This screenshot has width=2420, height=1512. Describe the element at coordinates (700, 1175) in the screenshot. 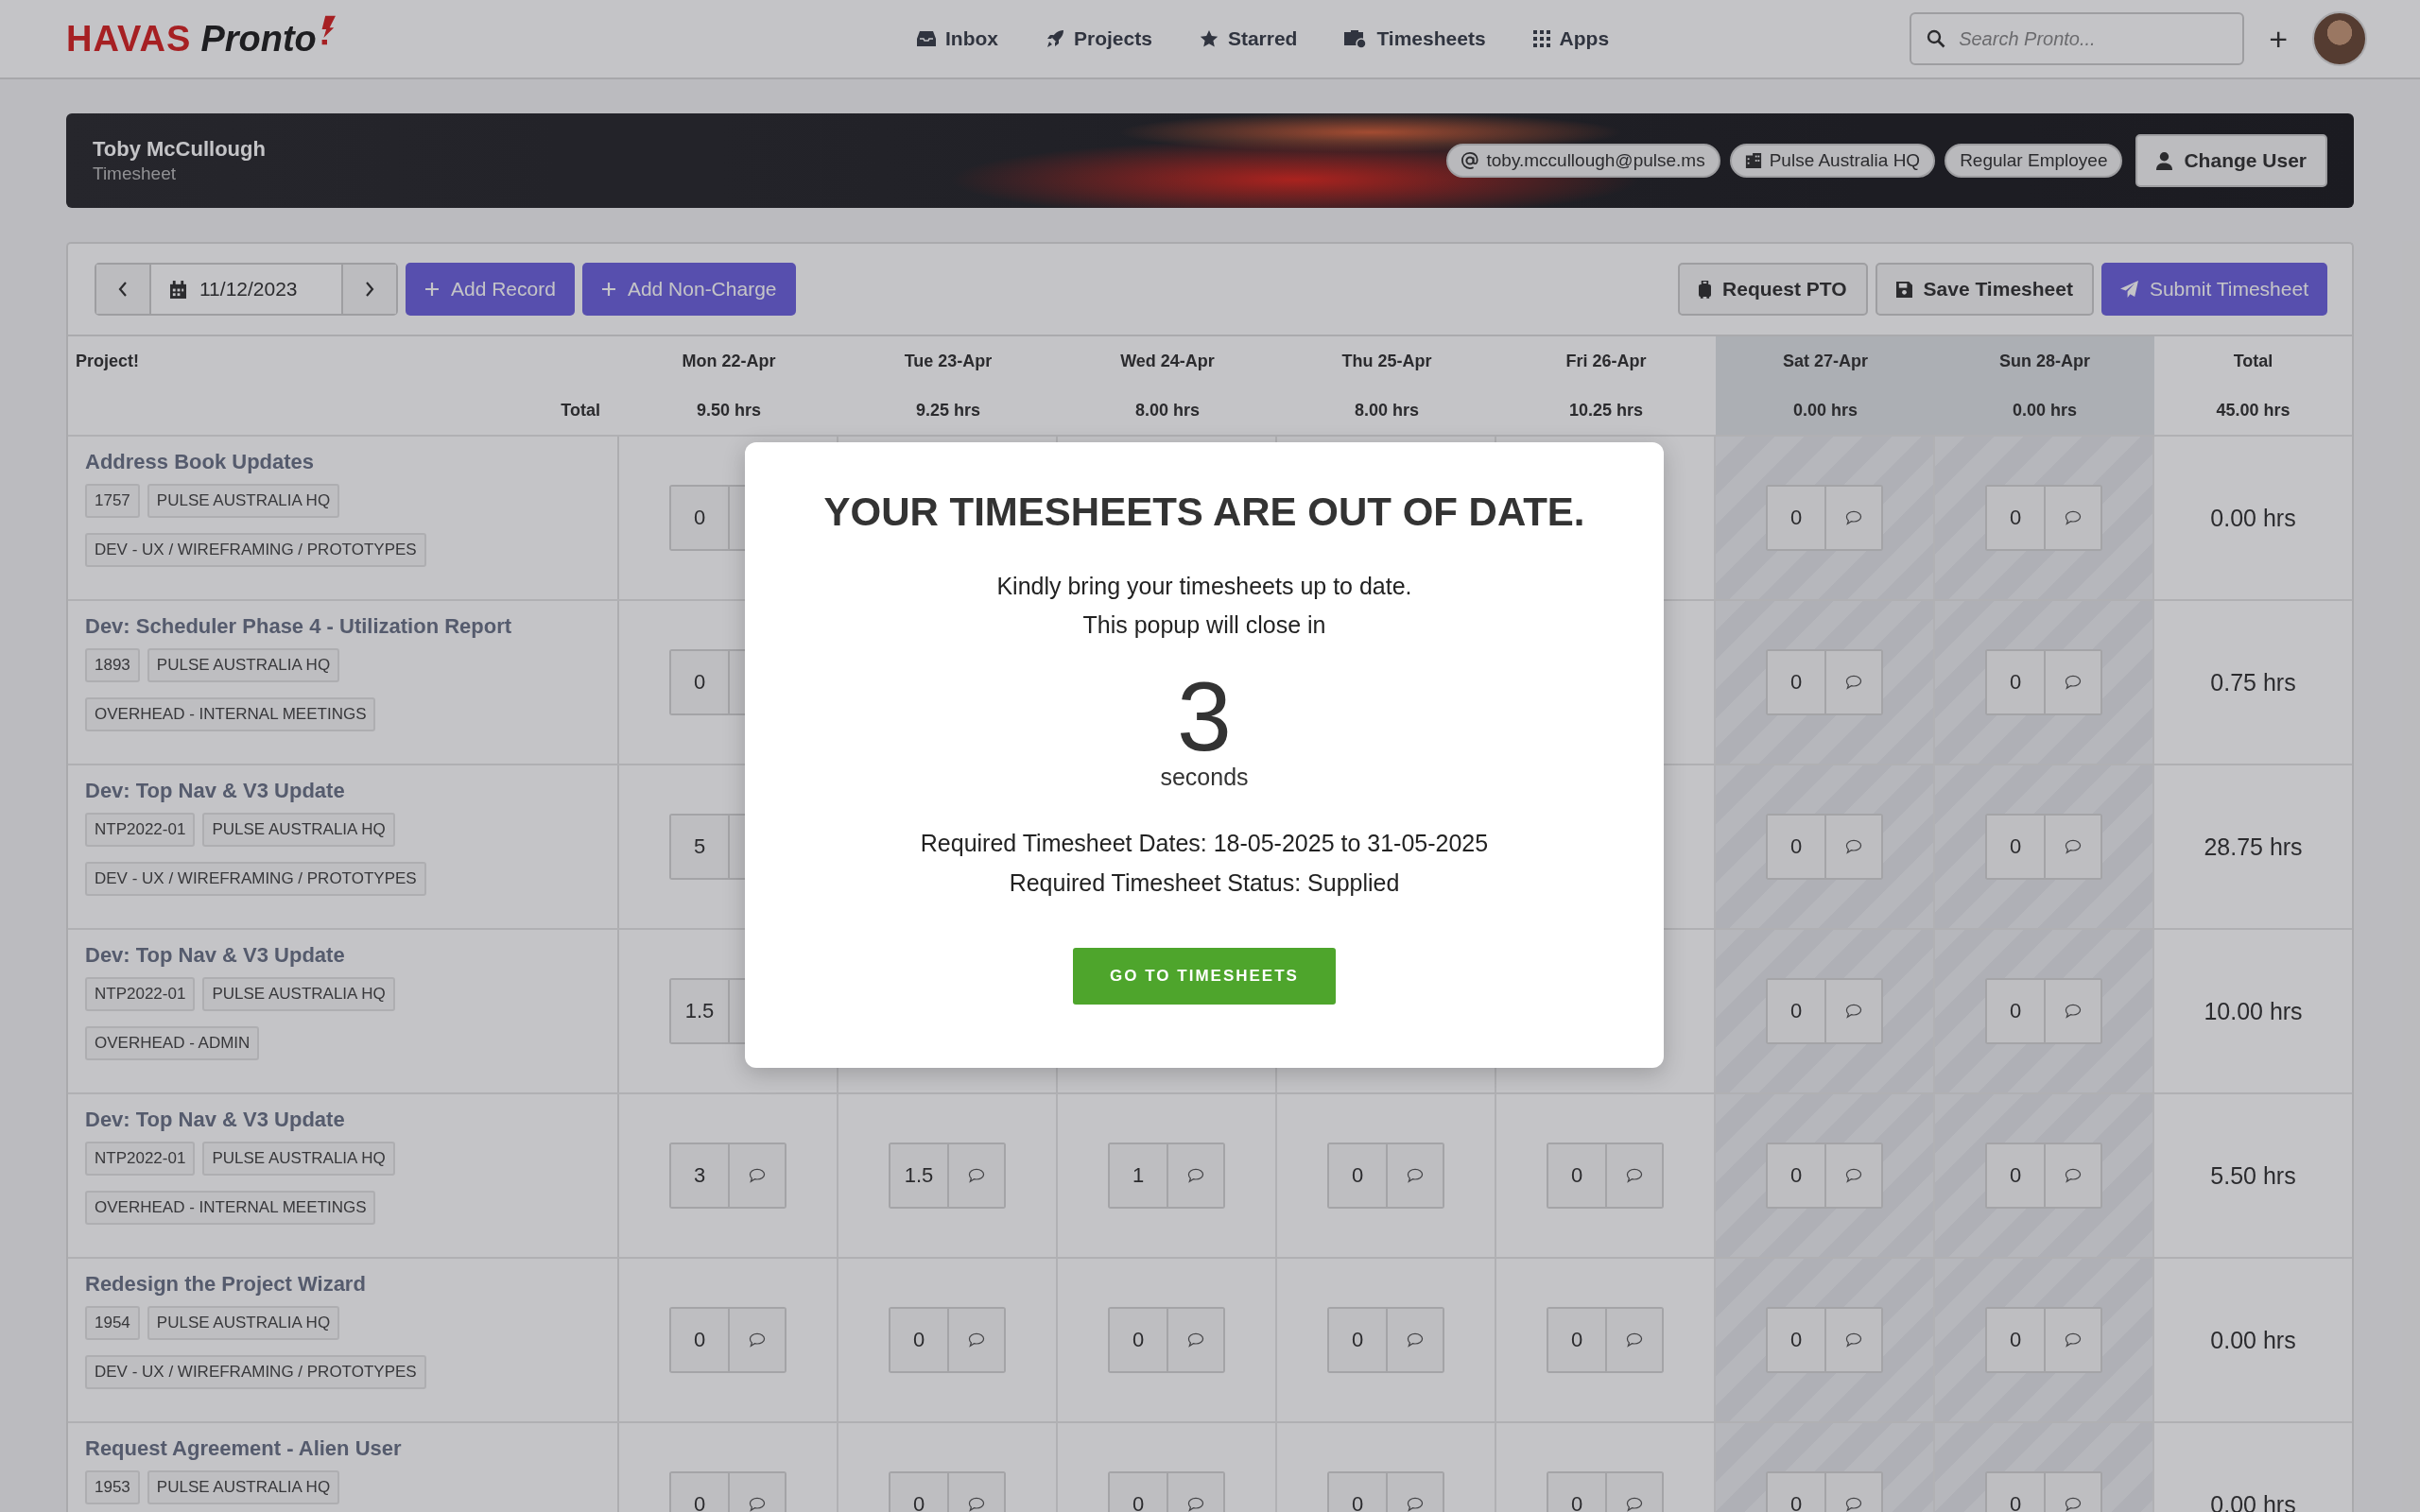

I see `hours-input: 3` at that location.